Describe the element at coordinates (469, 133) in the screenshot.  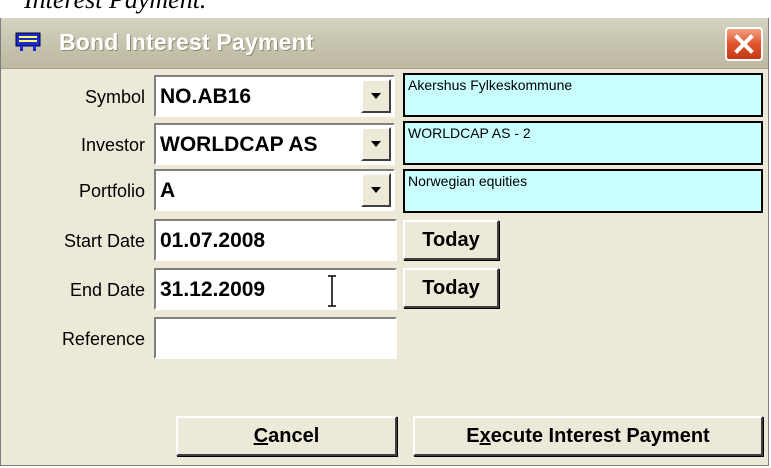
I see `investor-description: WORLDCAP AS - 2` at that location.